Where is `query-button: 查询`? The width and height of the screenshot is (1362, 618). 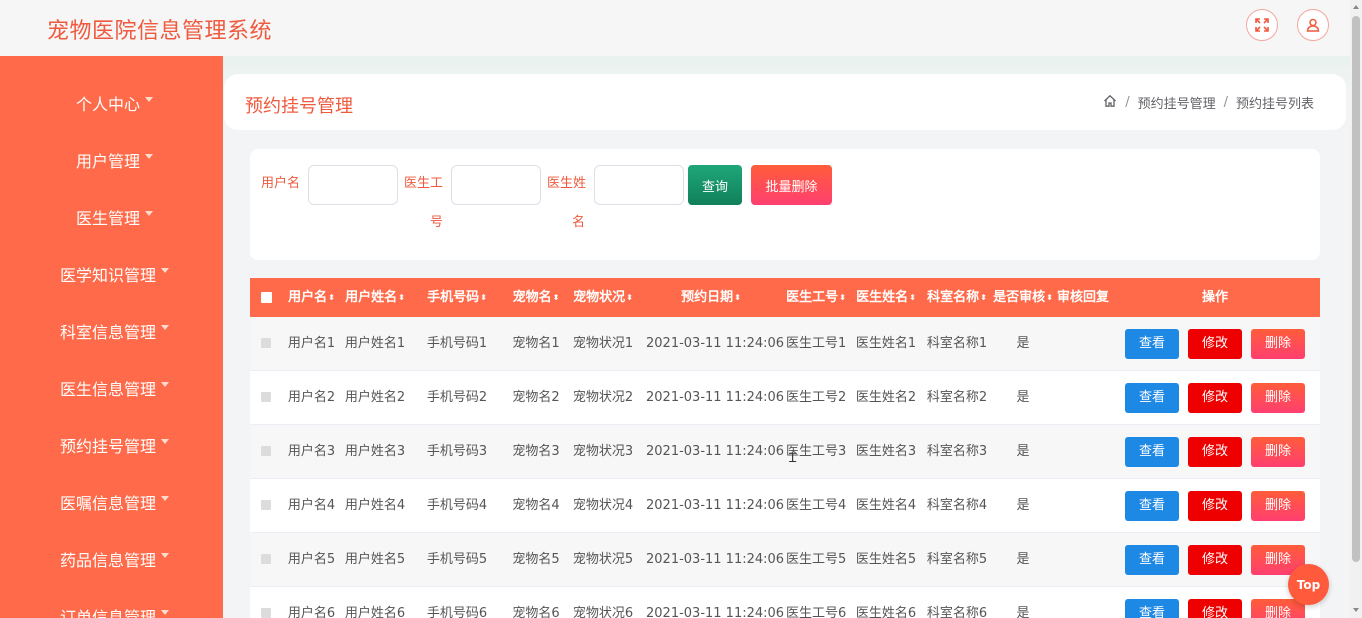
query-button: 查询 is located at coordinates (715, 185).